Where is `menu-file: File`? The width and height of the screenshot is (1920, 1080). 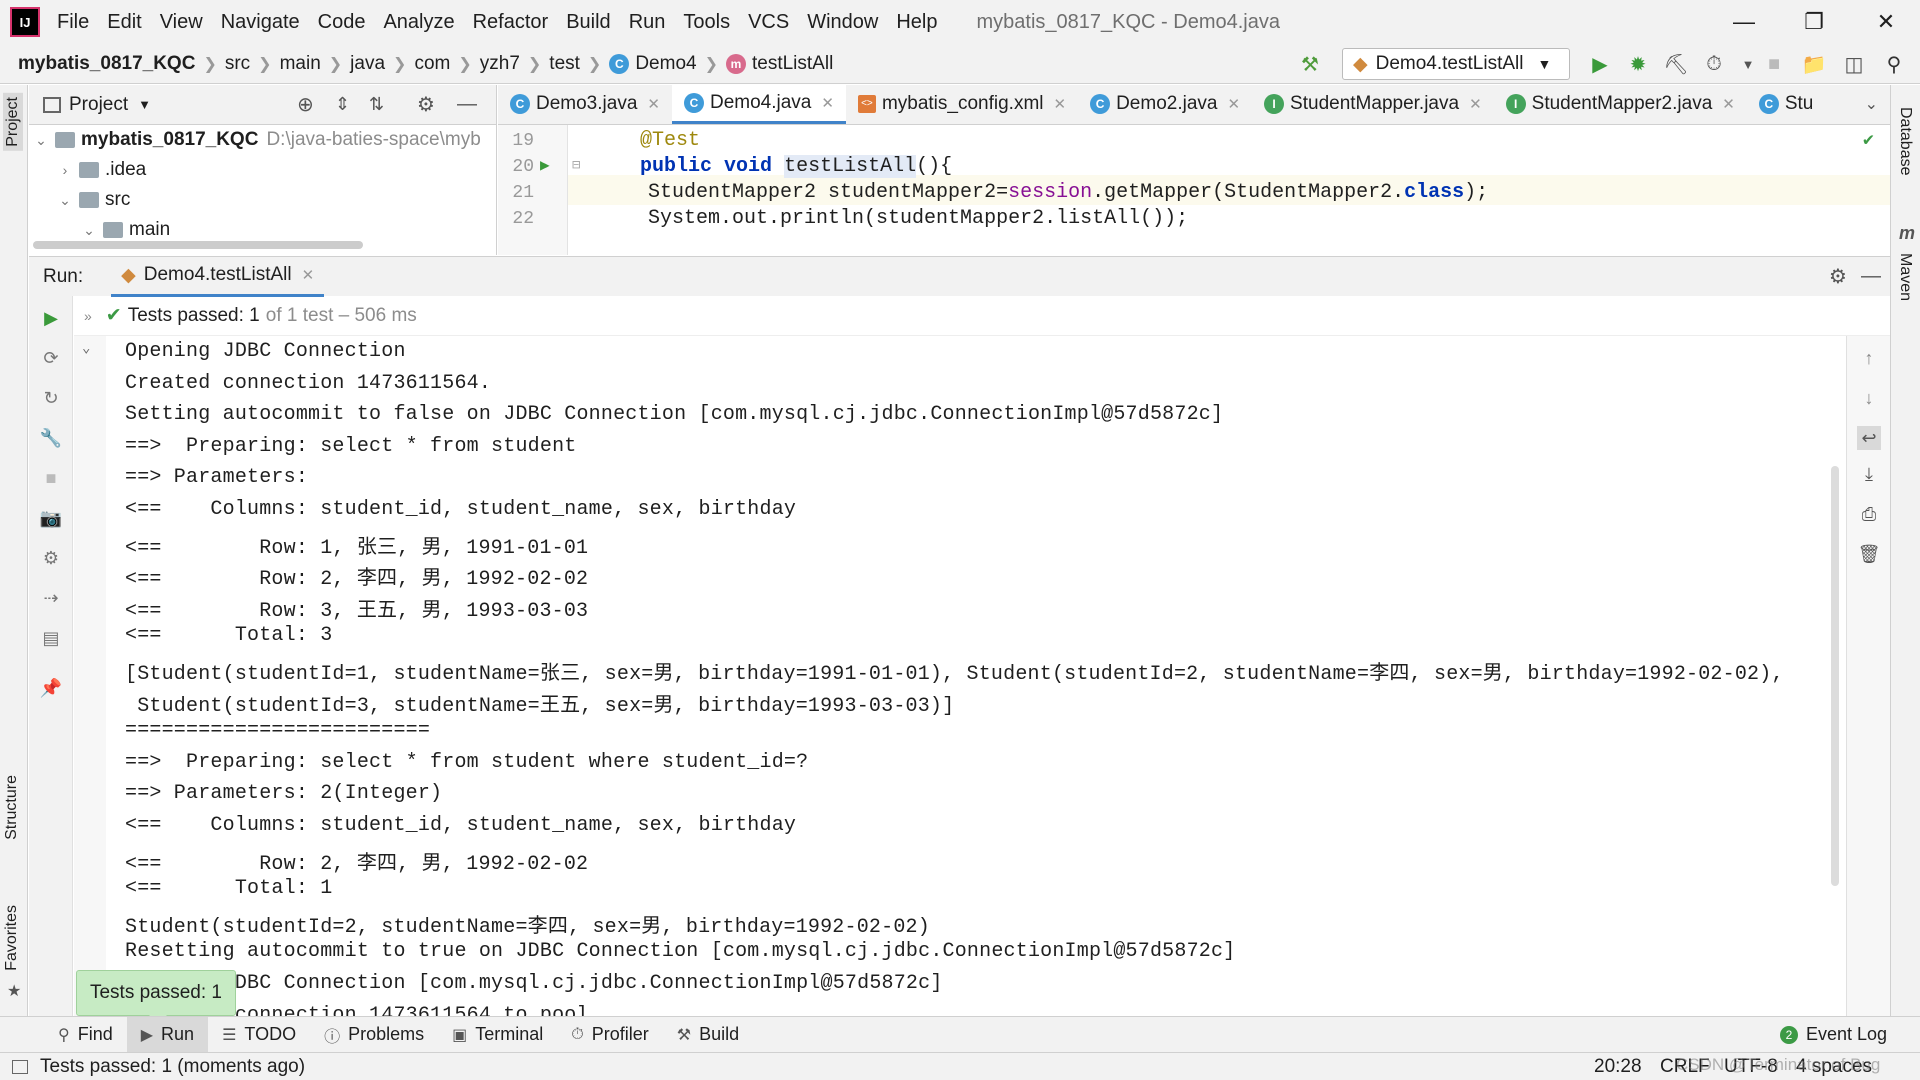 menu-file: File is located at coordinates (73, 22).